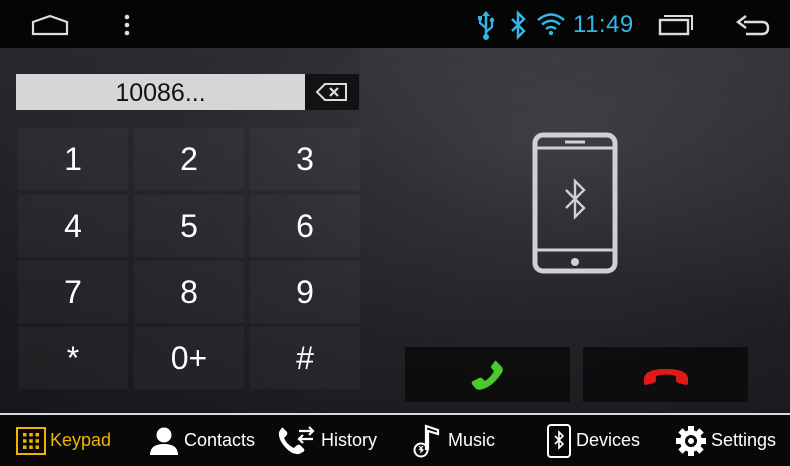  What do you see at coordinates (31, 440) in the screenshot?
I see `keypad-icon` at bounding box center [31, 440].